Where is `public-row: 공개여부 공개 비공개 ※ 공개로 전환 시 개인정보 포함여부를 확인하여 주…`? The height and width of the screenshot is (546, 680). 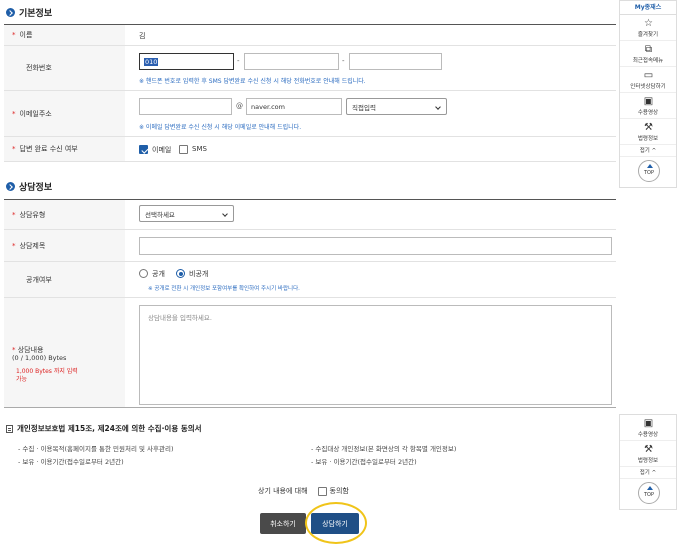
public-row: 공개여부 공개 비공개 ※ 공개로 전환 시 개인정보 포함여부를 확인하여 주… is located at coordinates (310, 280).